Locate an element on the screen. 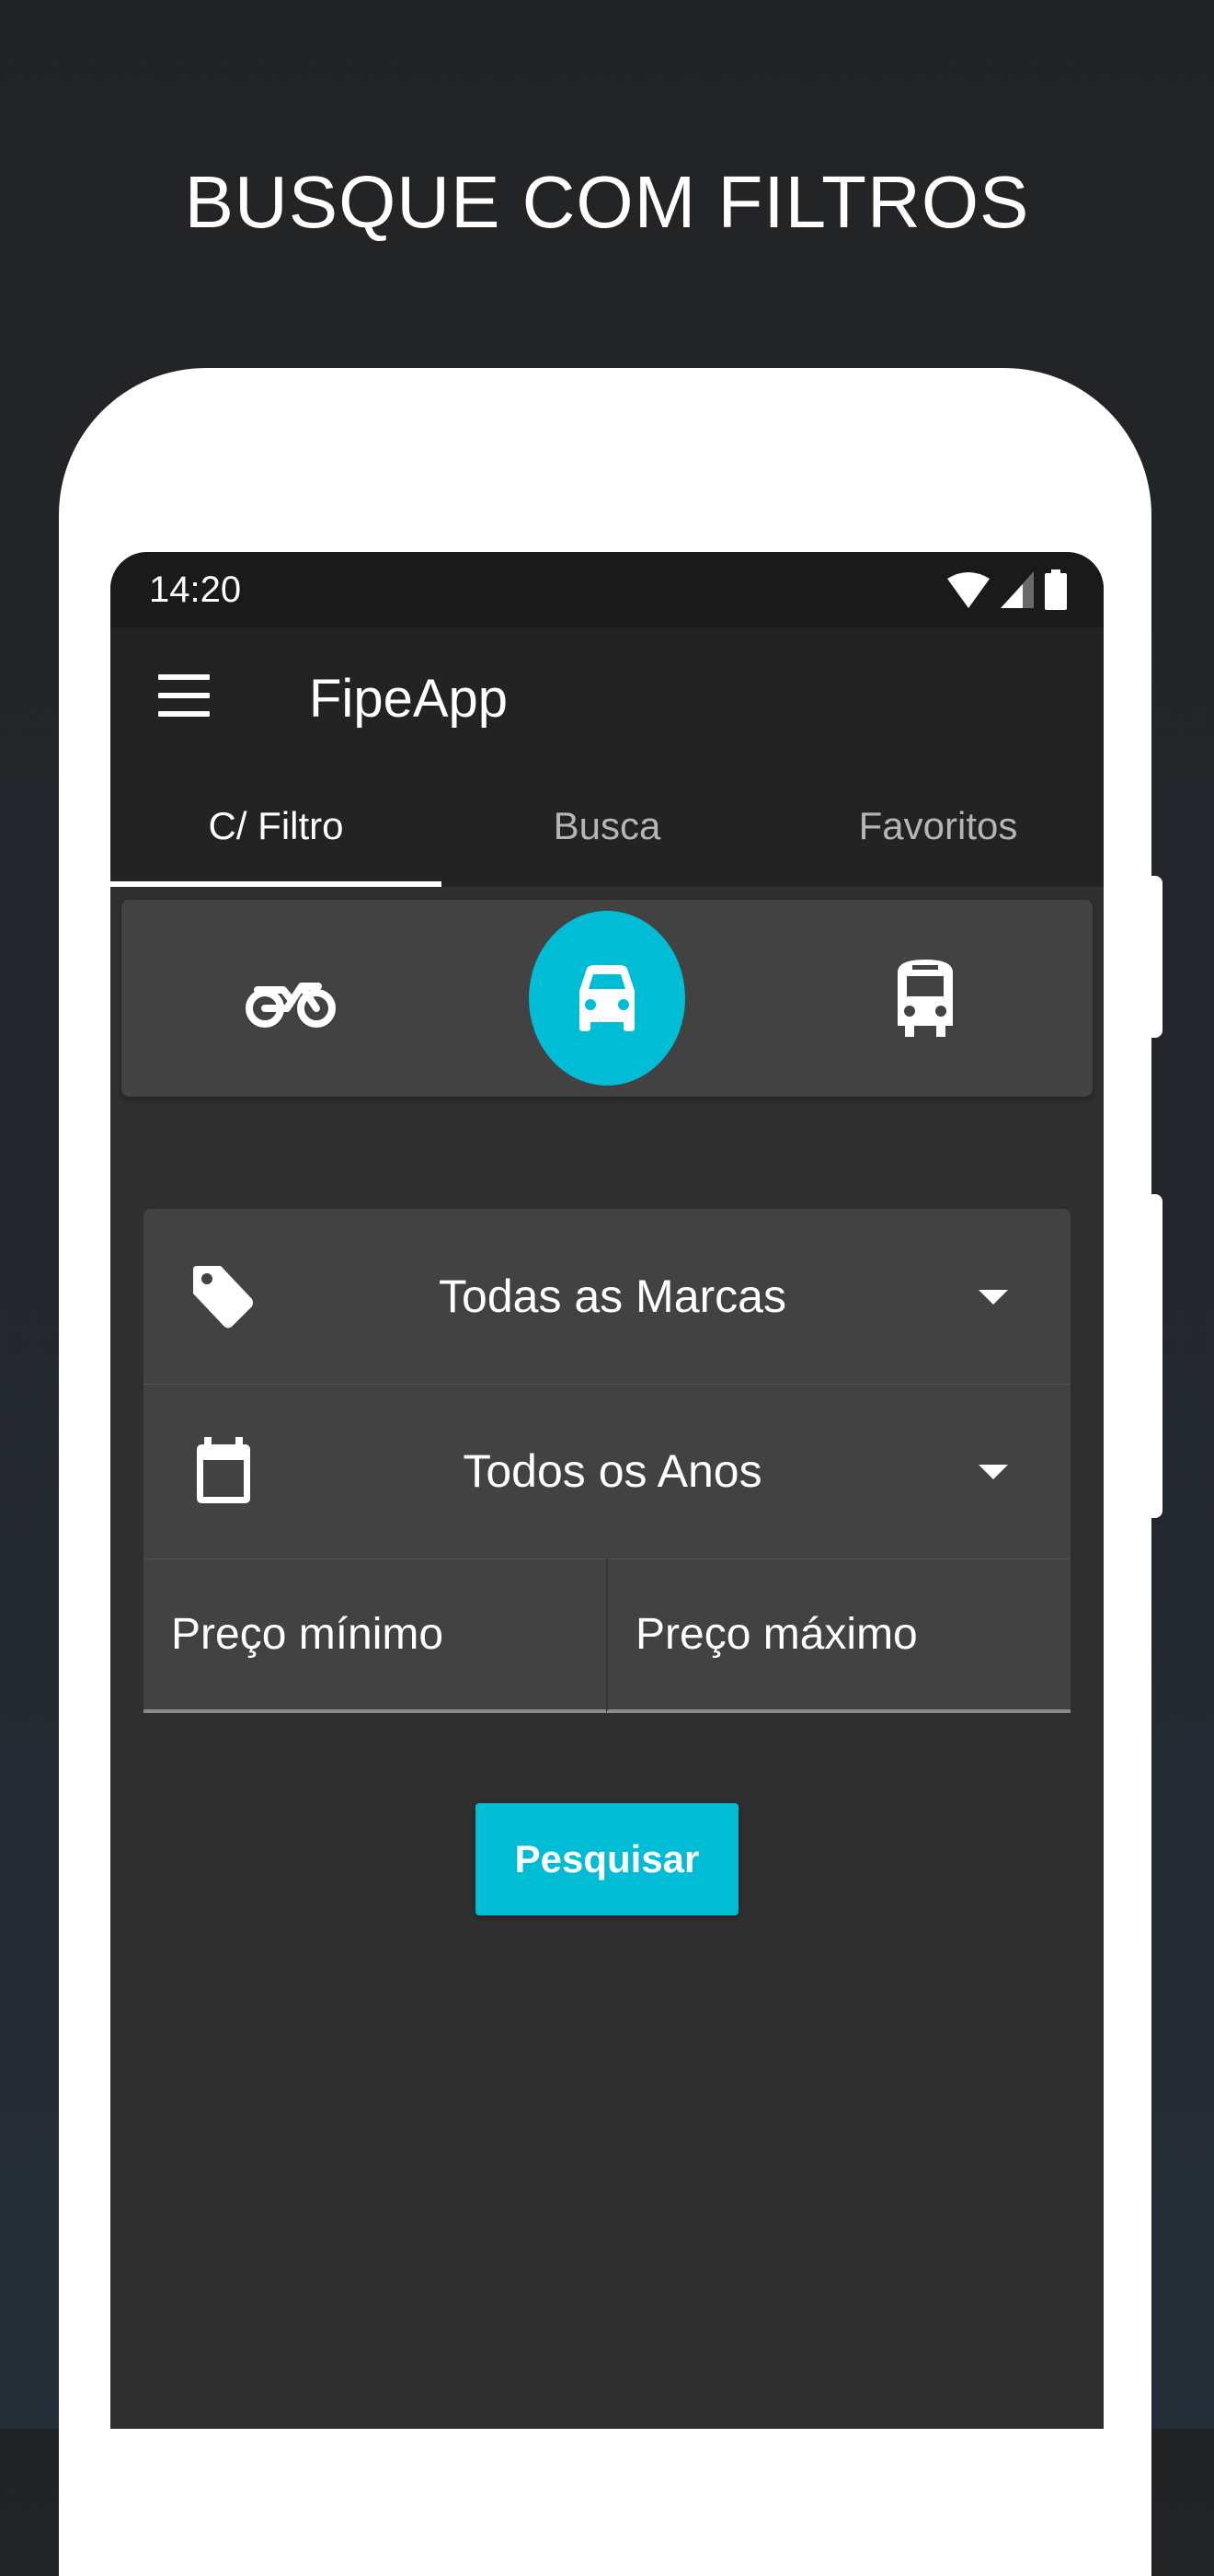  min-price-field is located at coordinates (374, 1635).